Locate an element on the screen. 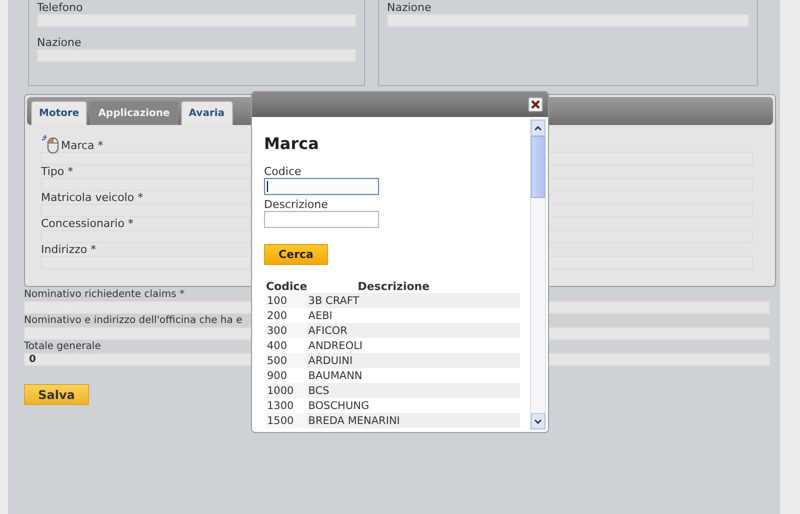 The width and height of the screenshot is (800, 514). field-label: Indirizzo * is located at coordinates (68, 250).